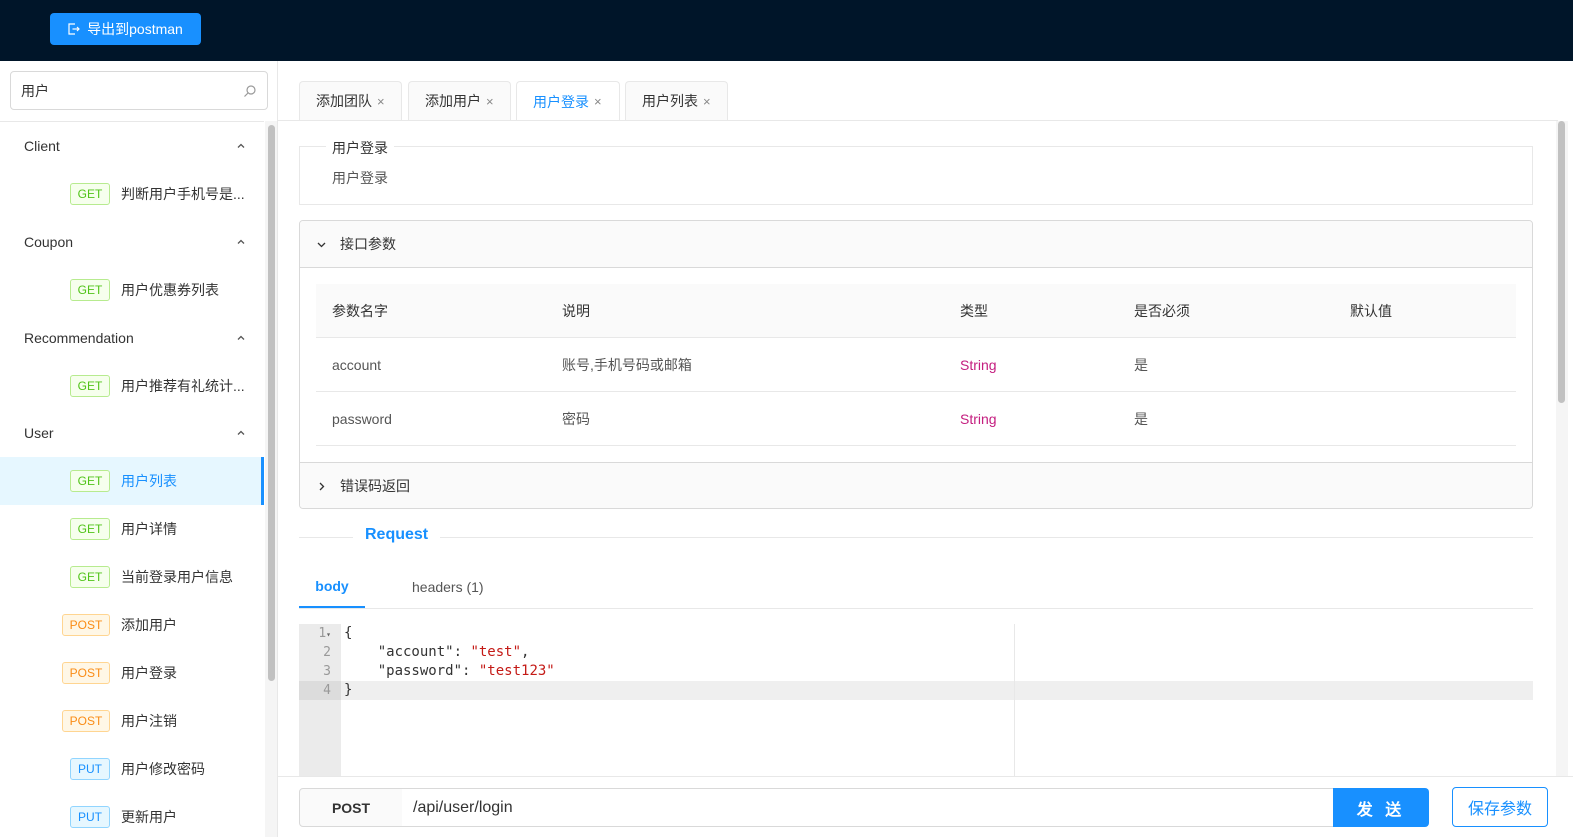 Image resolution: width=1573 pixels, height=837 pixels. I want to click on tab-label: 添加用户, so click(453, 101).